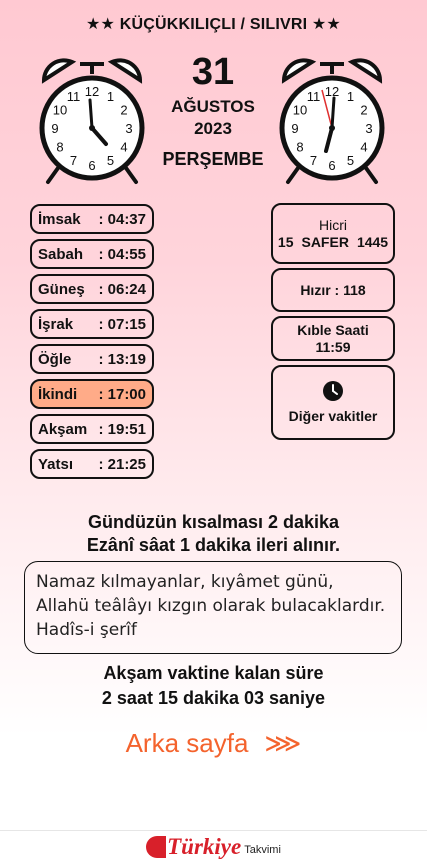  I want to click on time-name: İkindi, so click(58, 394).